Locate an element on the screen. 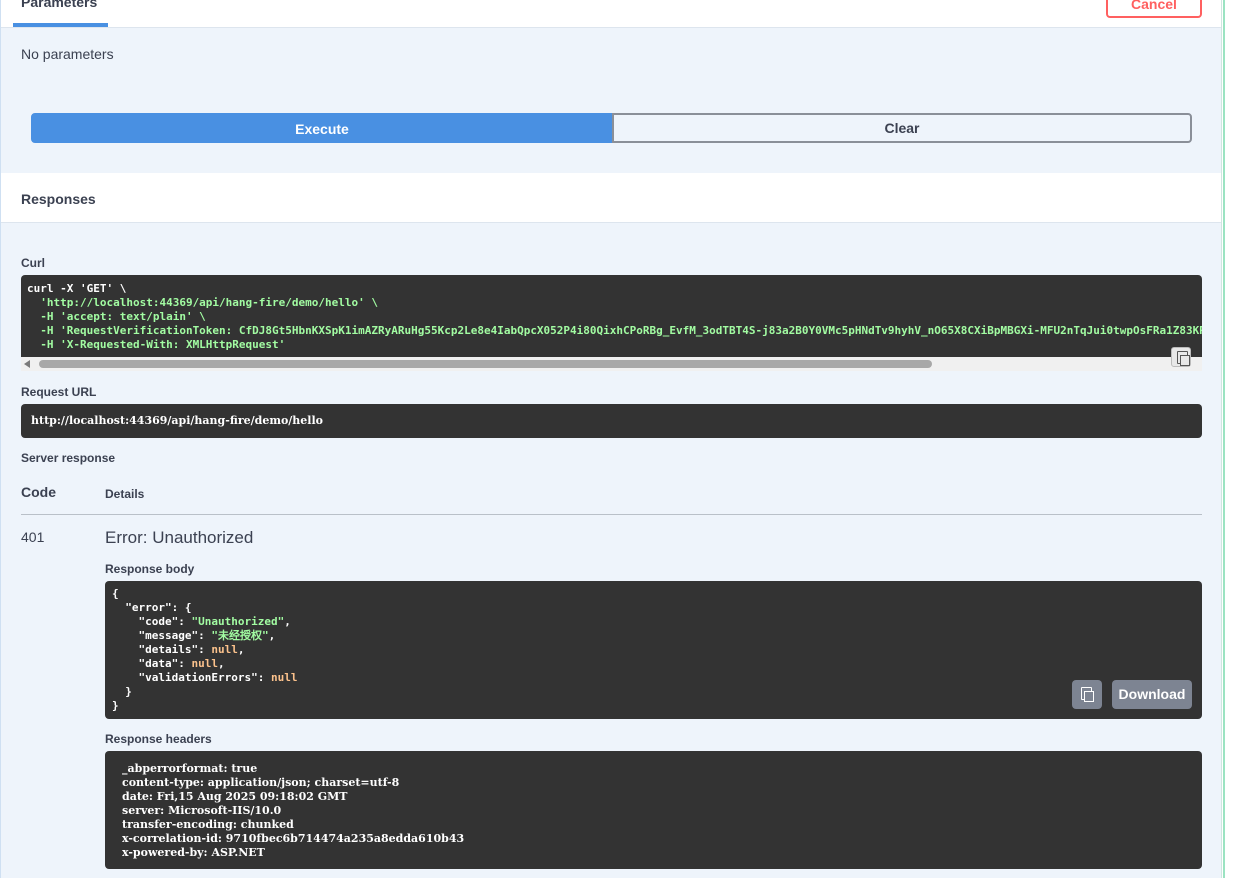  header-line: date: Fri,15 Aug 2025 09:18:02 GMT is located at coordinates (235, 796).